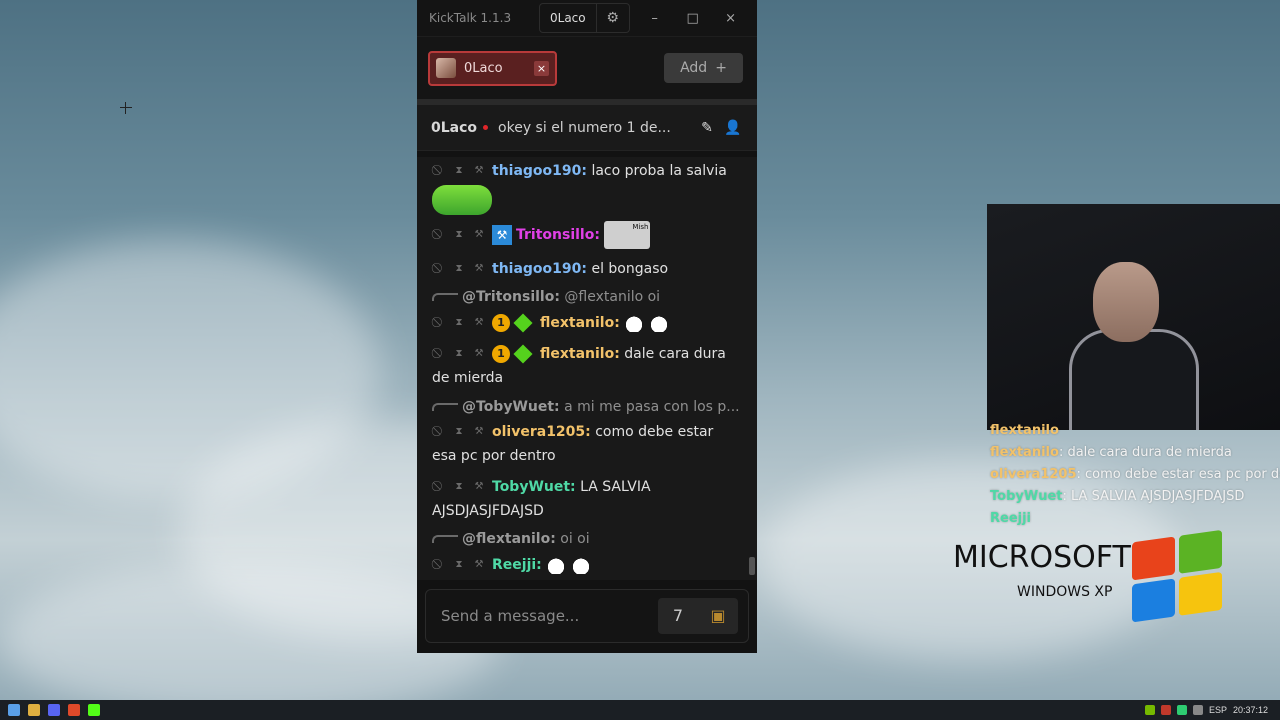  Describe the element at coordinates (1065, 592) in the screenshot. I see `xp-subtitle: WINDOWS XP` at that location.